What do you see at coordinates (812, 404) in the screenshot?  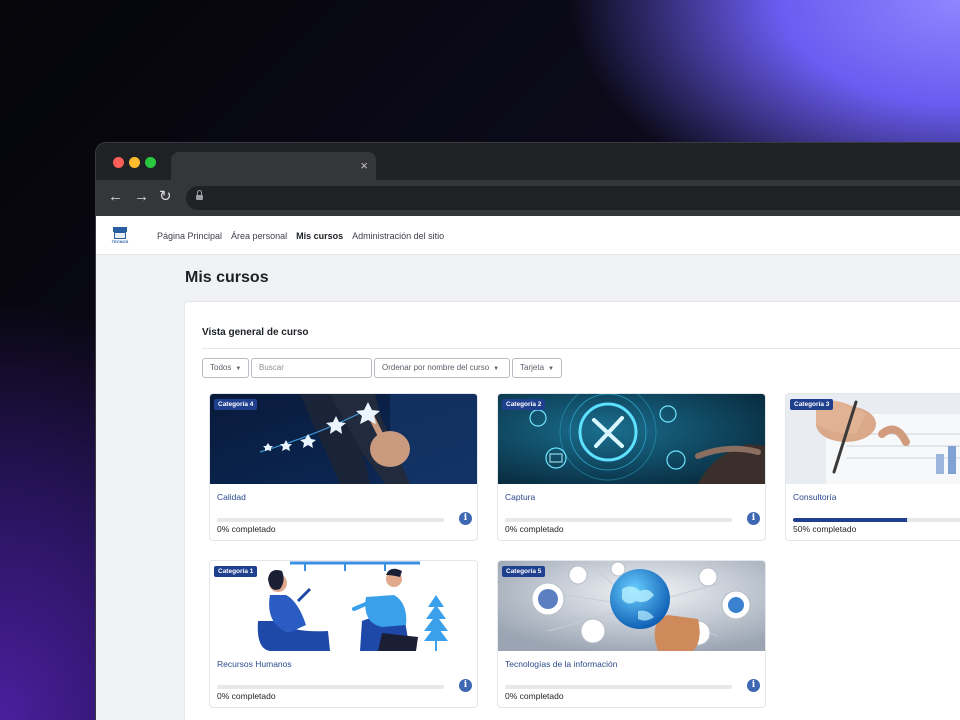 I see `category-badge: Categoría 3` at bounding box center [812, 404].